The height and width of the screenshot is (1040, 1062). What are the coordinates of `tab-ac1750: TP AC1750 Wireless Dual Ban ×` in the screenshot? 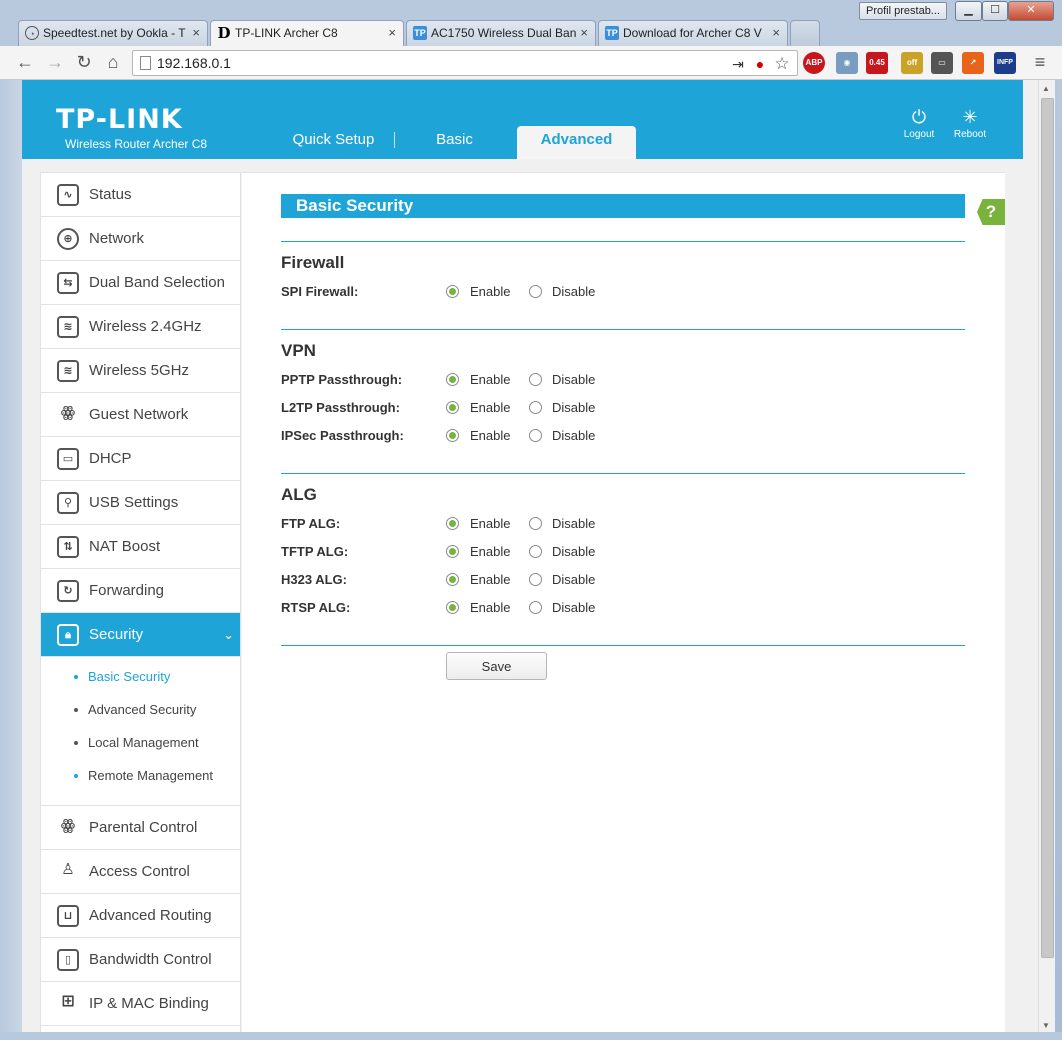 It's located at (501, 33).